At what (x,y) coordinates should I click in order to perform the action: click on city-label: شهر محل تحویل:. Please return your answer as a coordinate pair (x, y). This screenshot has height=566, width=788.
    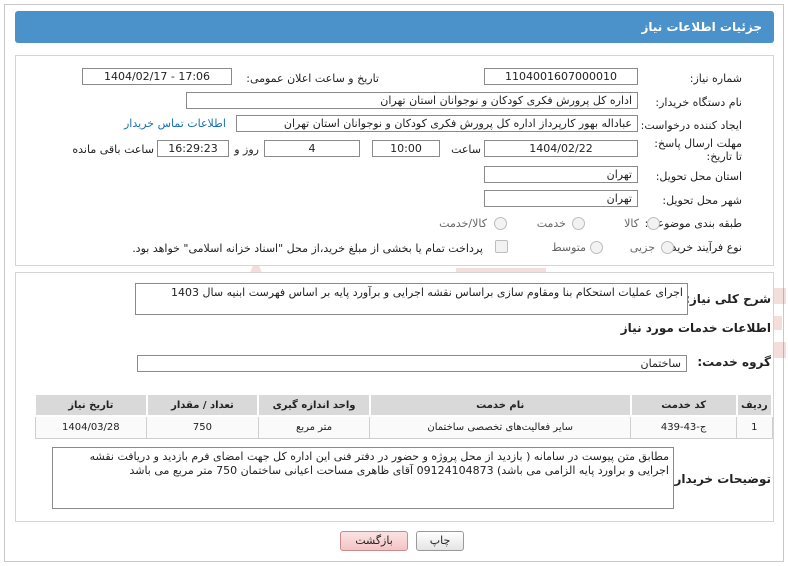
    Looking at the image, I should click on (702, 200).